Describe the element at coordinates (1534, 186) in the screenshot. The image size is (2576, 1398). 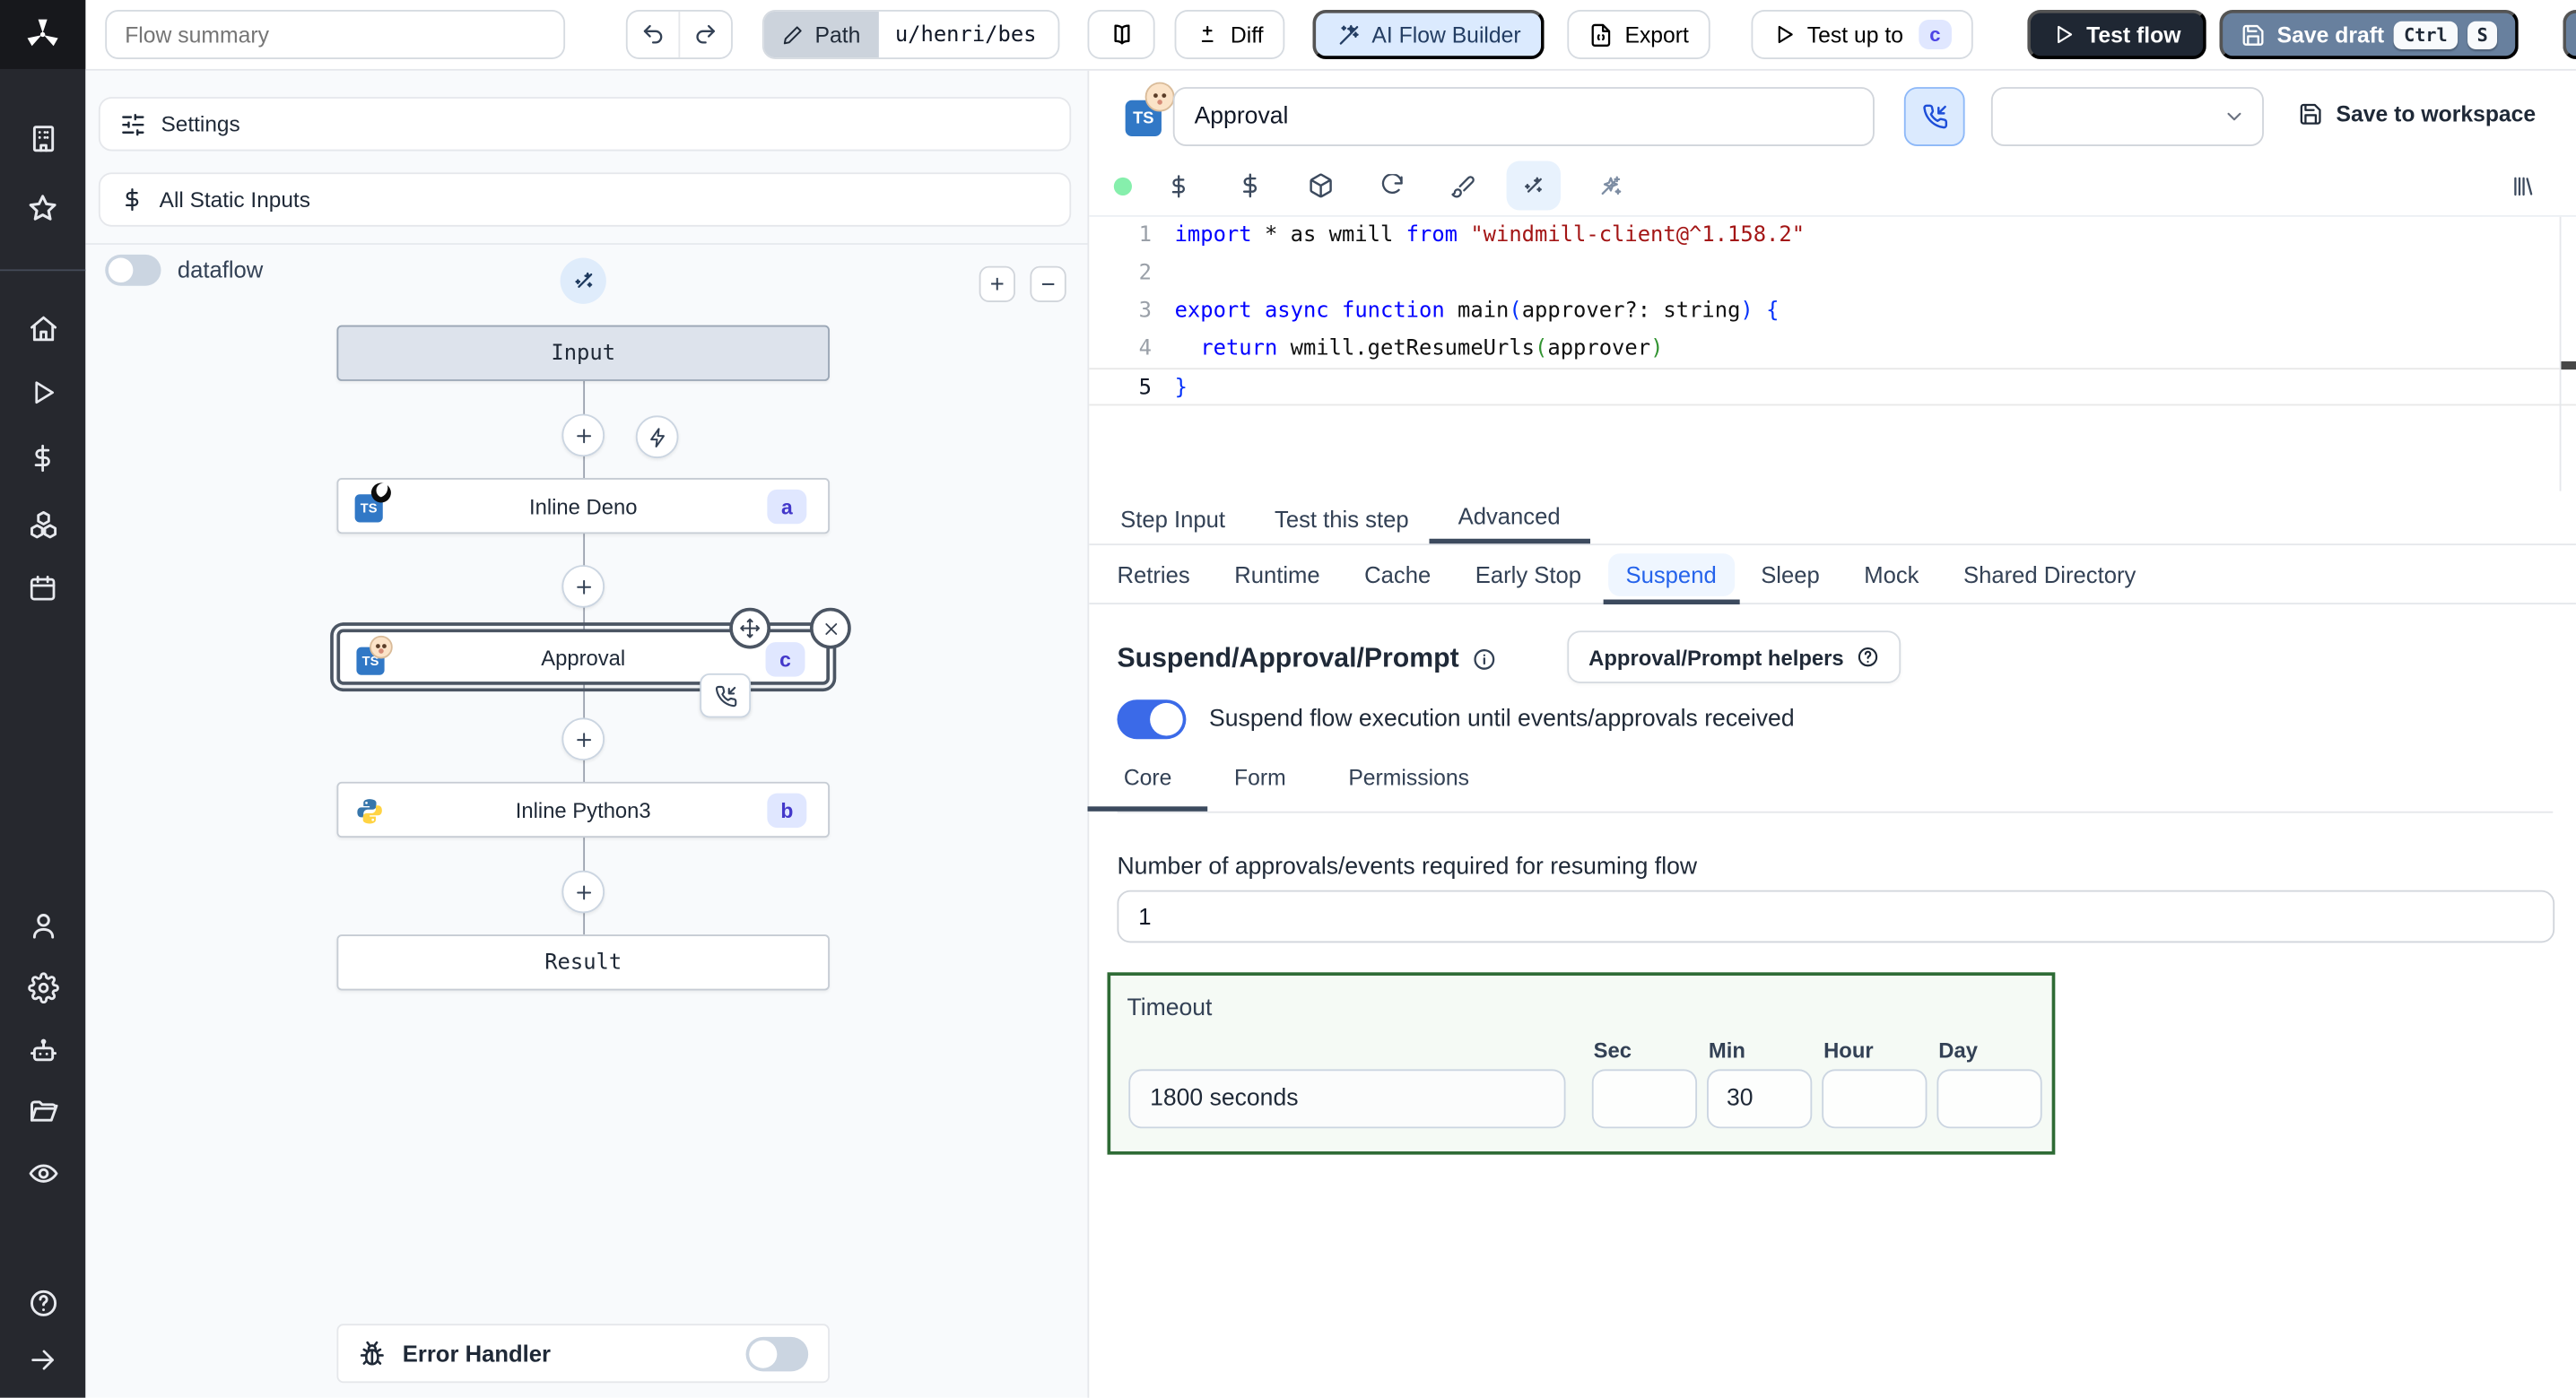
I see `ai-assistant-button` at that location.